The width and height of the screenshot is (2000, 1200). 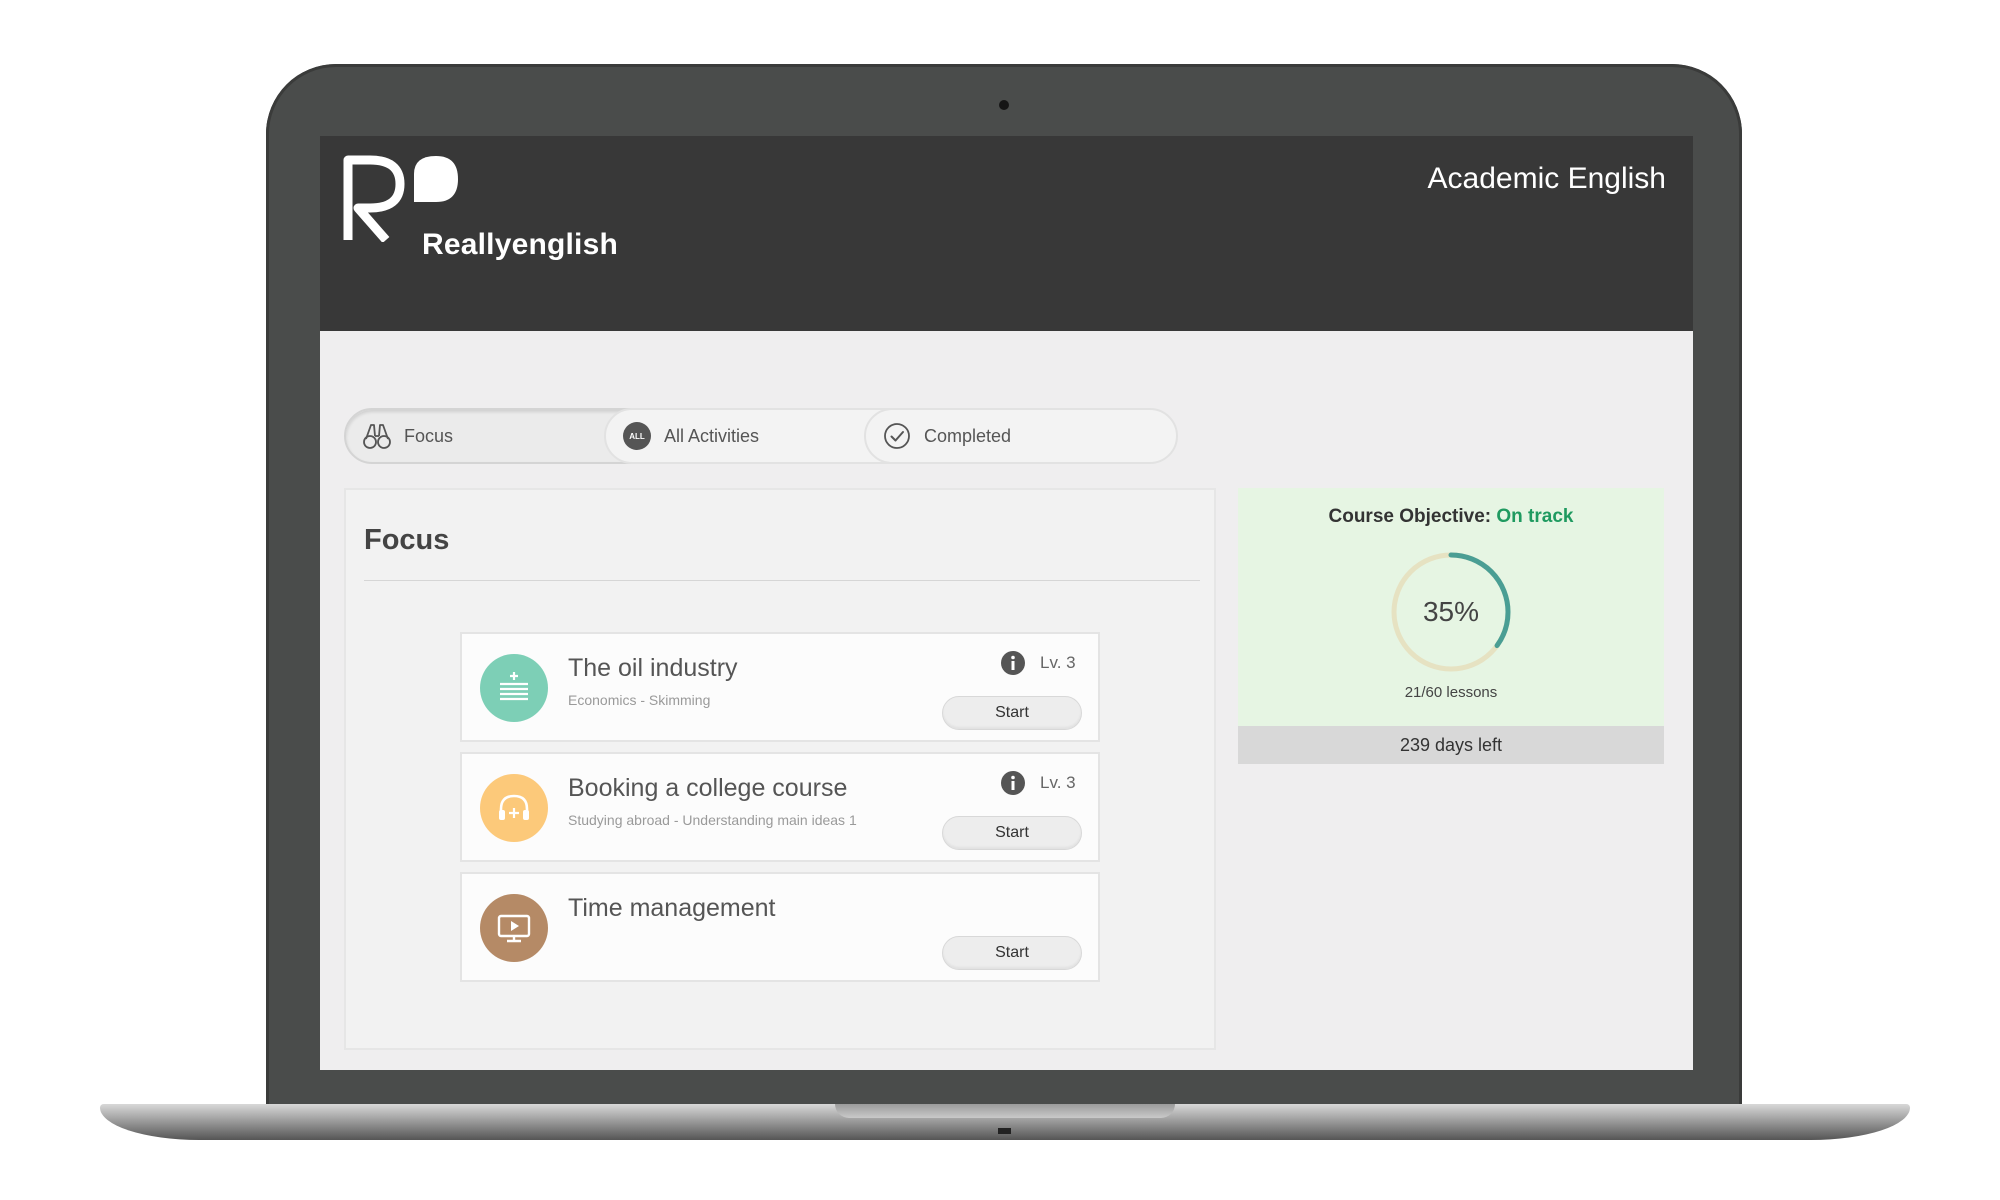 I want to click on activity-title: The oil industry, so click(x=653, y=668).